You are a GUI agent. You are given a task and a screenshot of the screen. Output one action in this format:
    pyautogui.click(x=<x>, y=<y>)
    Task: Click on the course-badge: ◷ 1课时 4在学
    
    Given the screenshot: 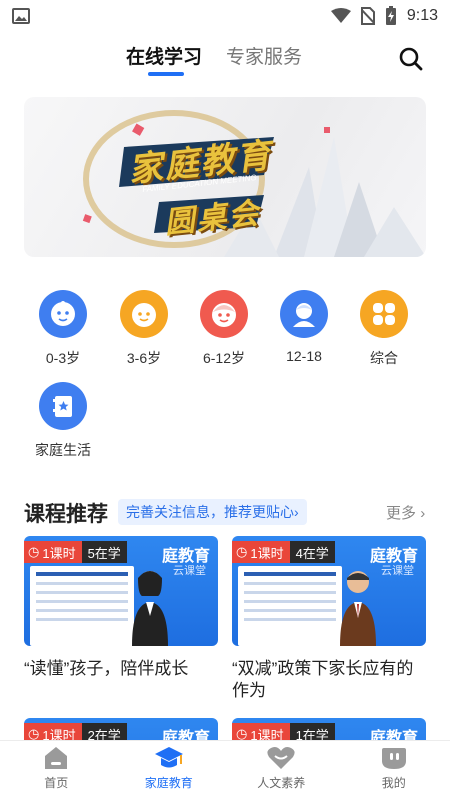 What is the action you would take?
    pyautogui.click(x=283, y=552)
    